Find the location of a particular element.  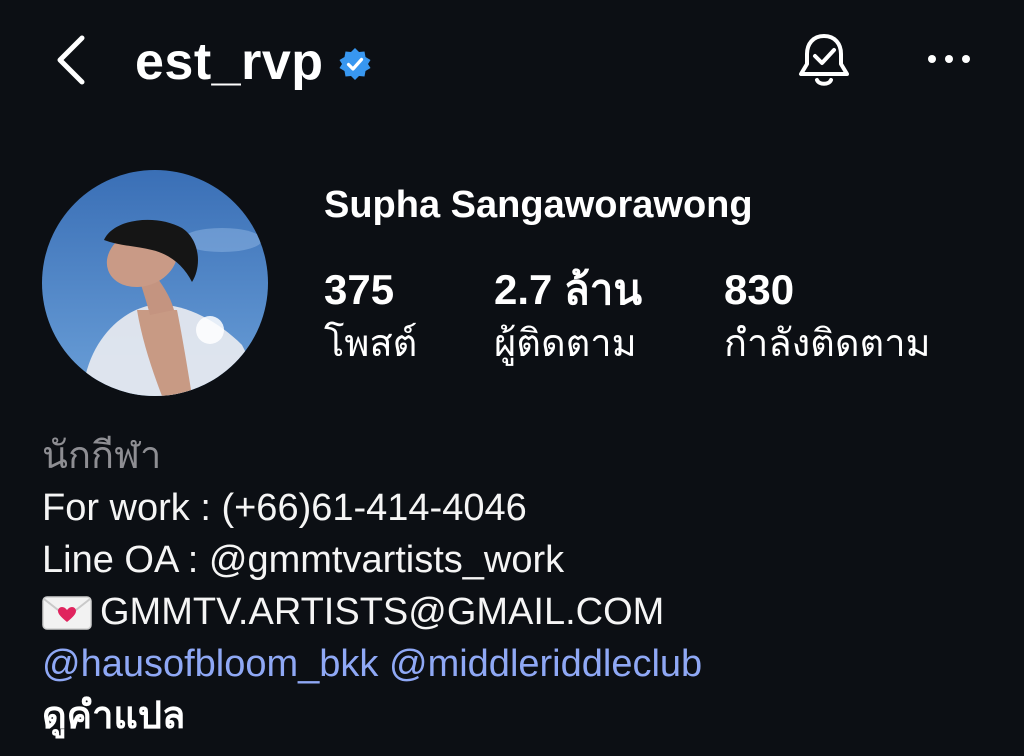

see-translation-link: ดูคำแปล is located at coordinates (522, 716).